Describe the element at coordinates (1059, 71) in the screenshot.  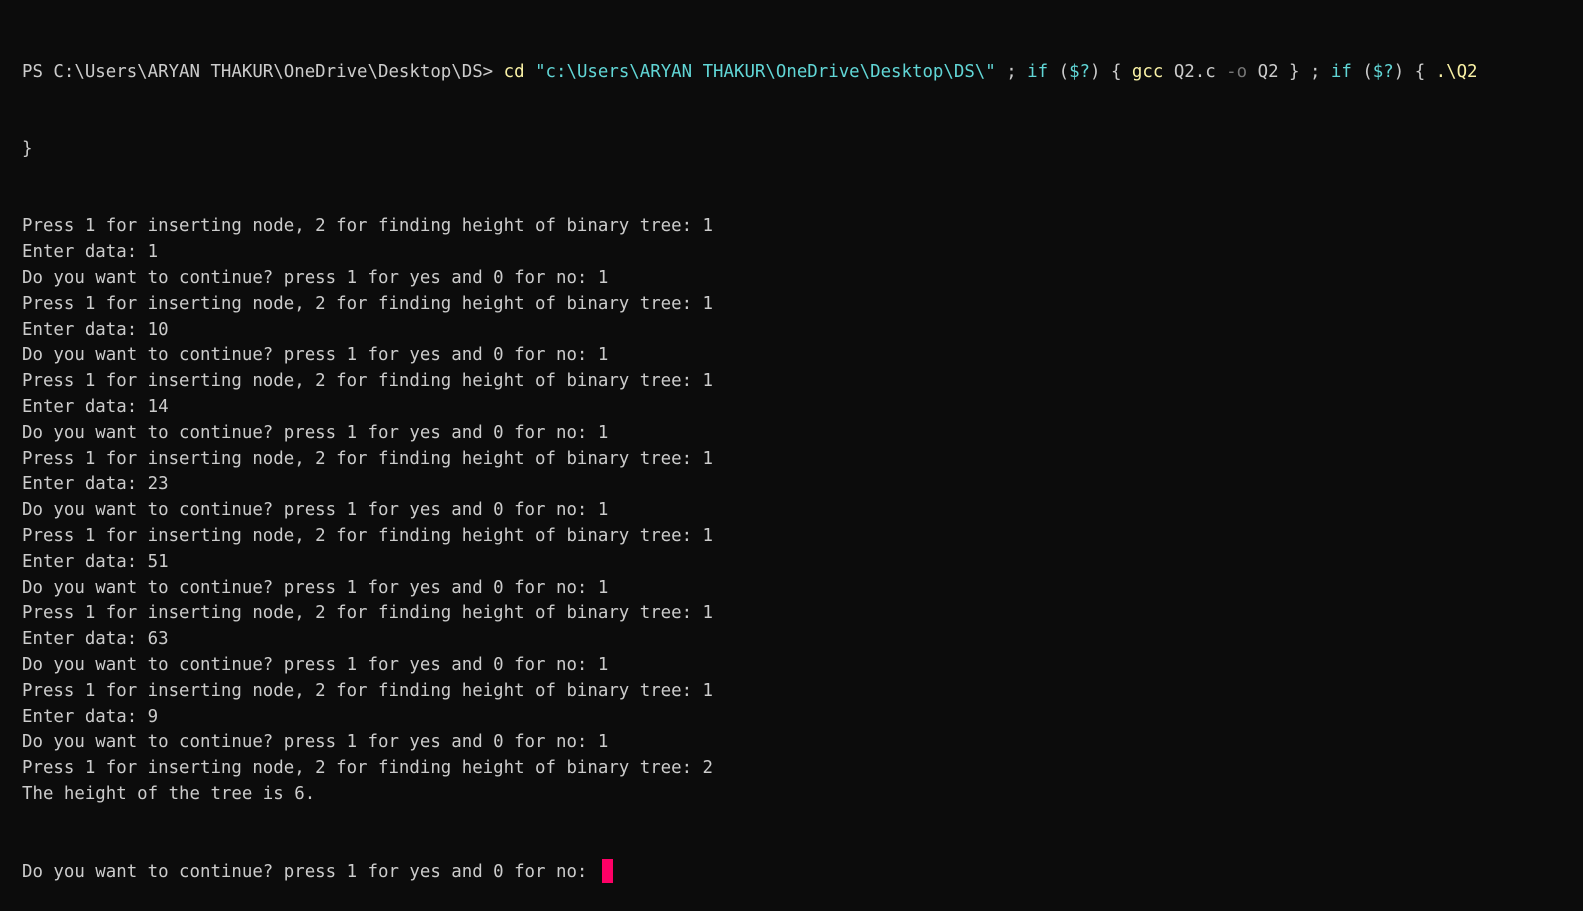
I see `cmd-paren-open-1: (` at that location.